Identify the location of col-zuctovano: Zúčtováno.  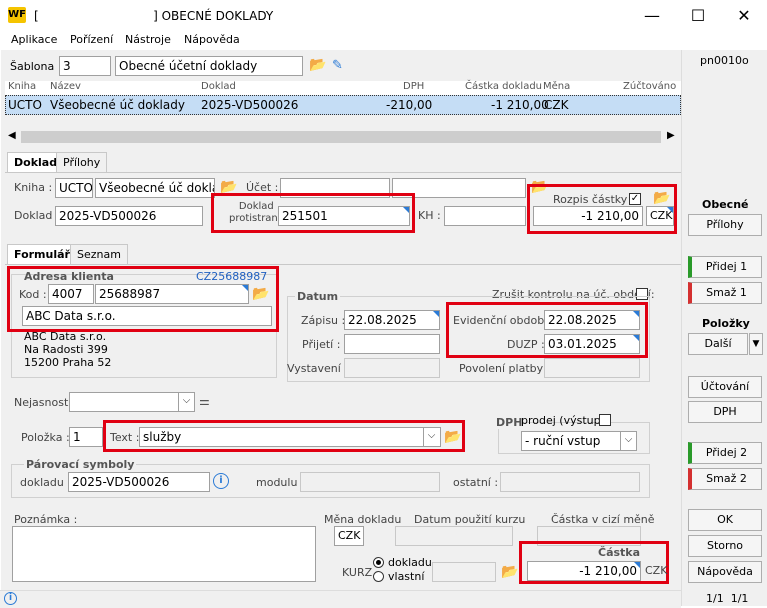
(649, 86).